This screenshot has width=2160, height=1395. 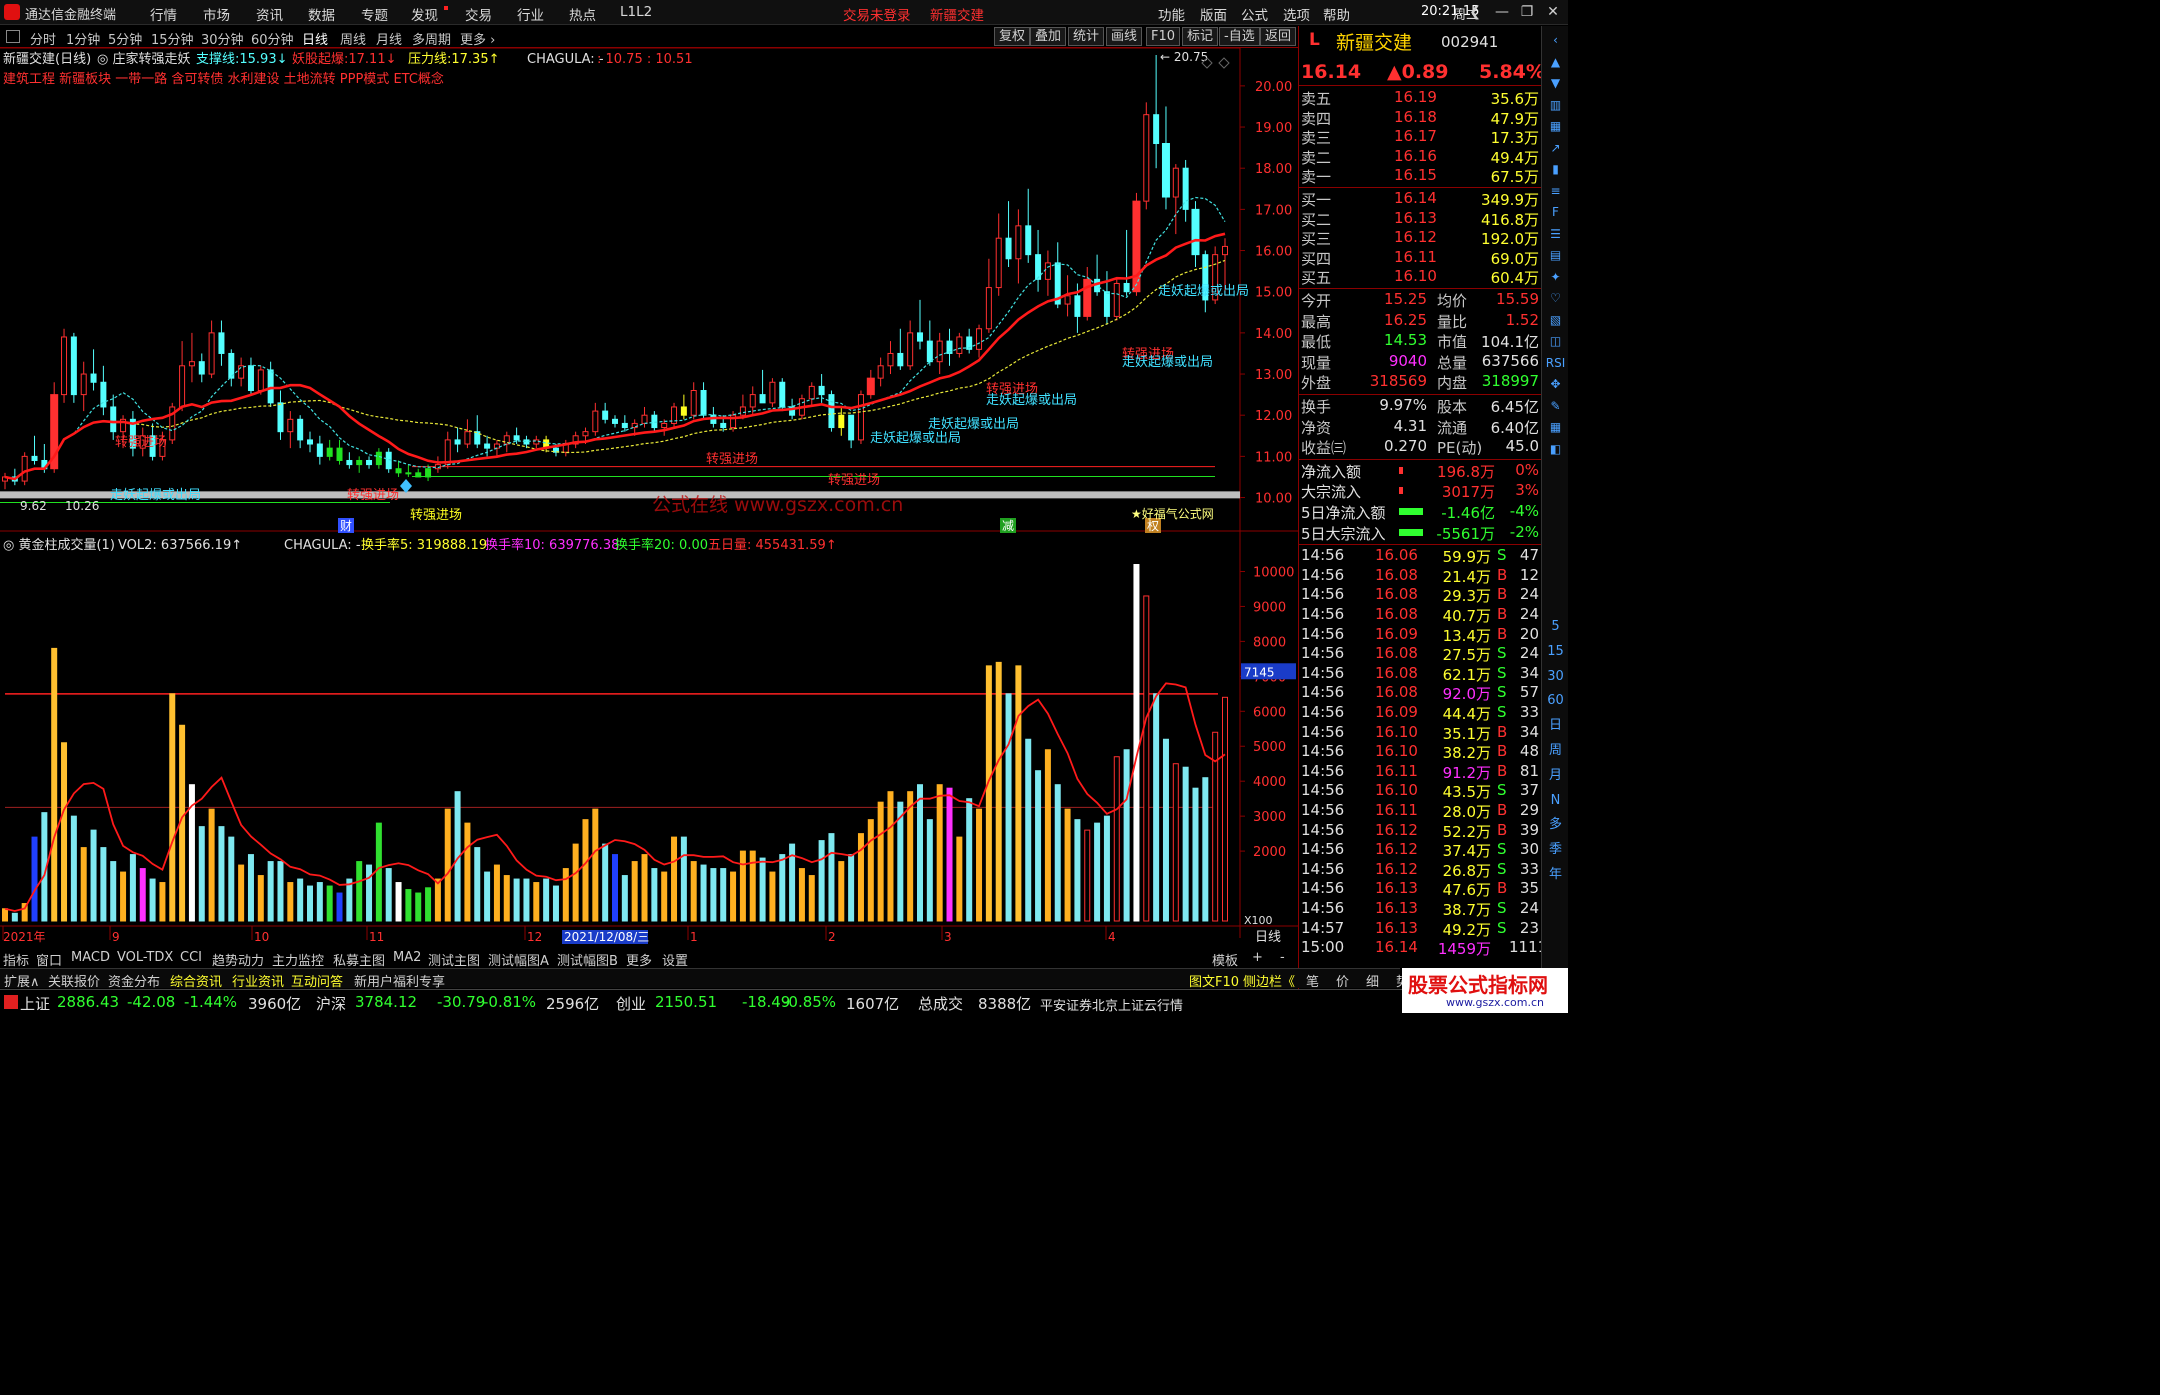 I want to click on tick-row: 14:57 16.13 49.2万 S 23, so click(x=1420, y=929).